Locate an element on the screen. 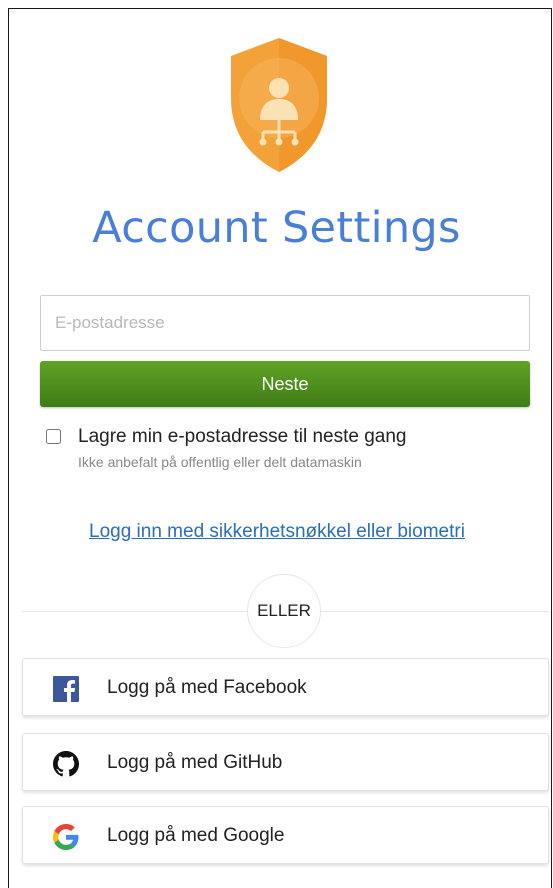 The width and height of the screenshot is (553, 888). github-icon is located at coordinates (66, 764).